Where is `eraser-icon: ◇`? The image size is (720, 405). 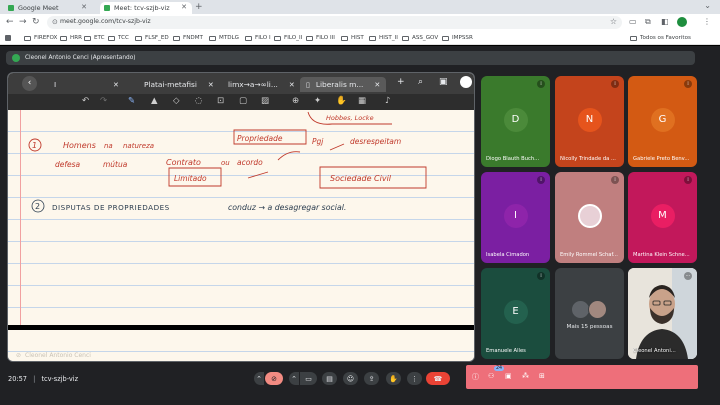 eraser-icon: ◇ is located at coordinates (176, 101).